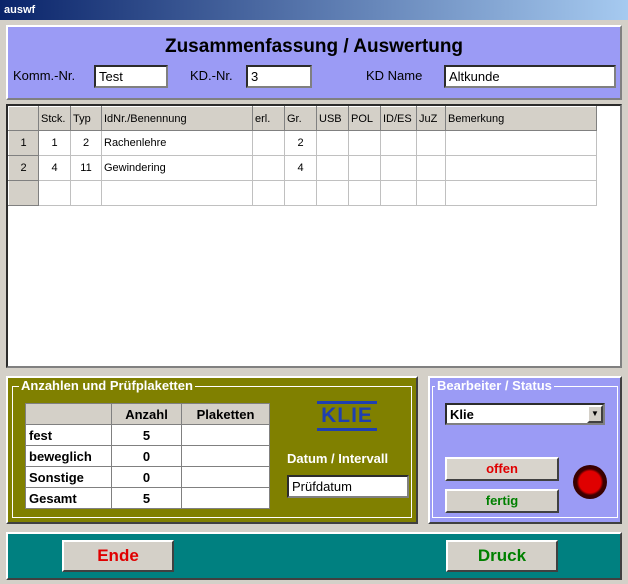  I want to click on kdname-label: KD Name, so click(394, 75).